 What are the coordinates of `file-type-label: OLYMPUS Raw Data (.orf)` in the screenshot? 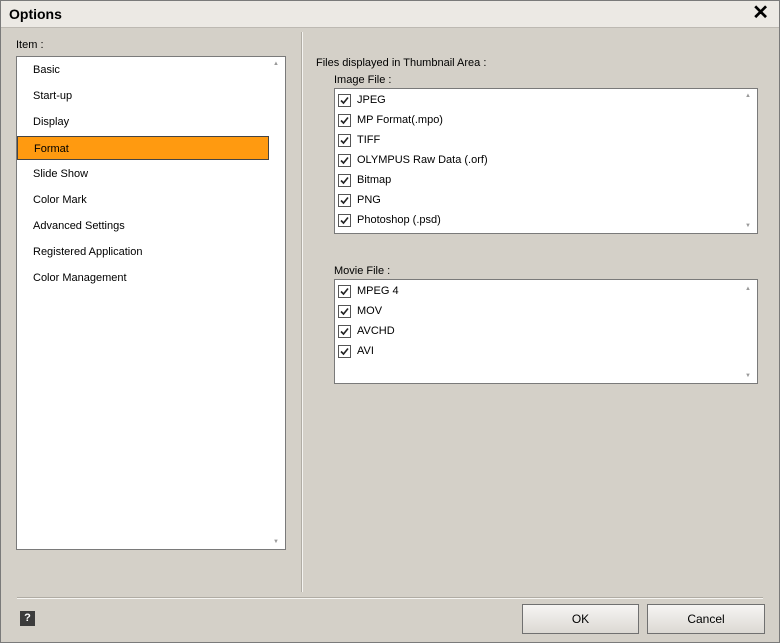 It's located at (422, 160).